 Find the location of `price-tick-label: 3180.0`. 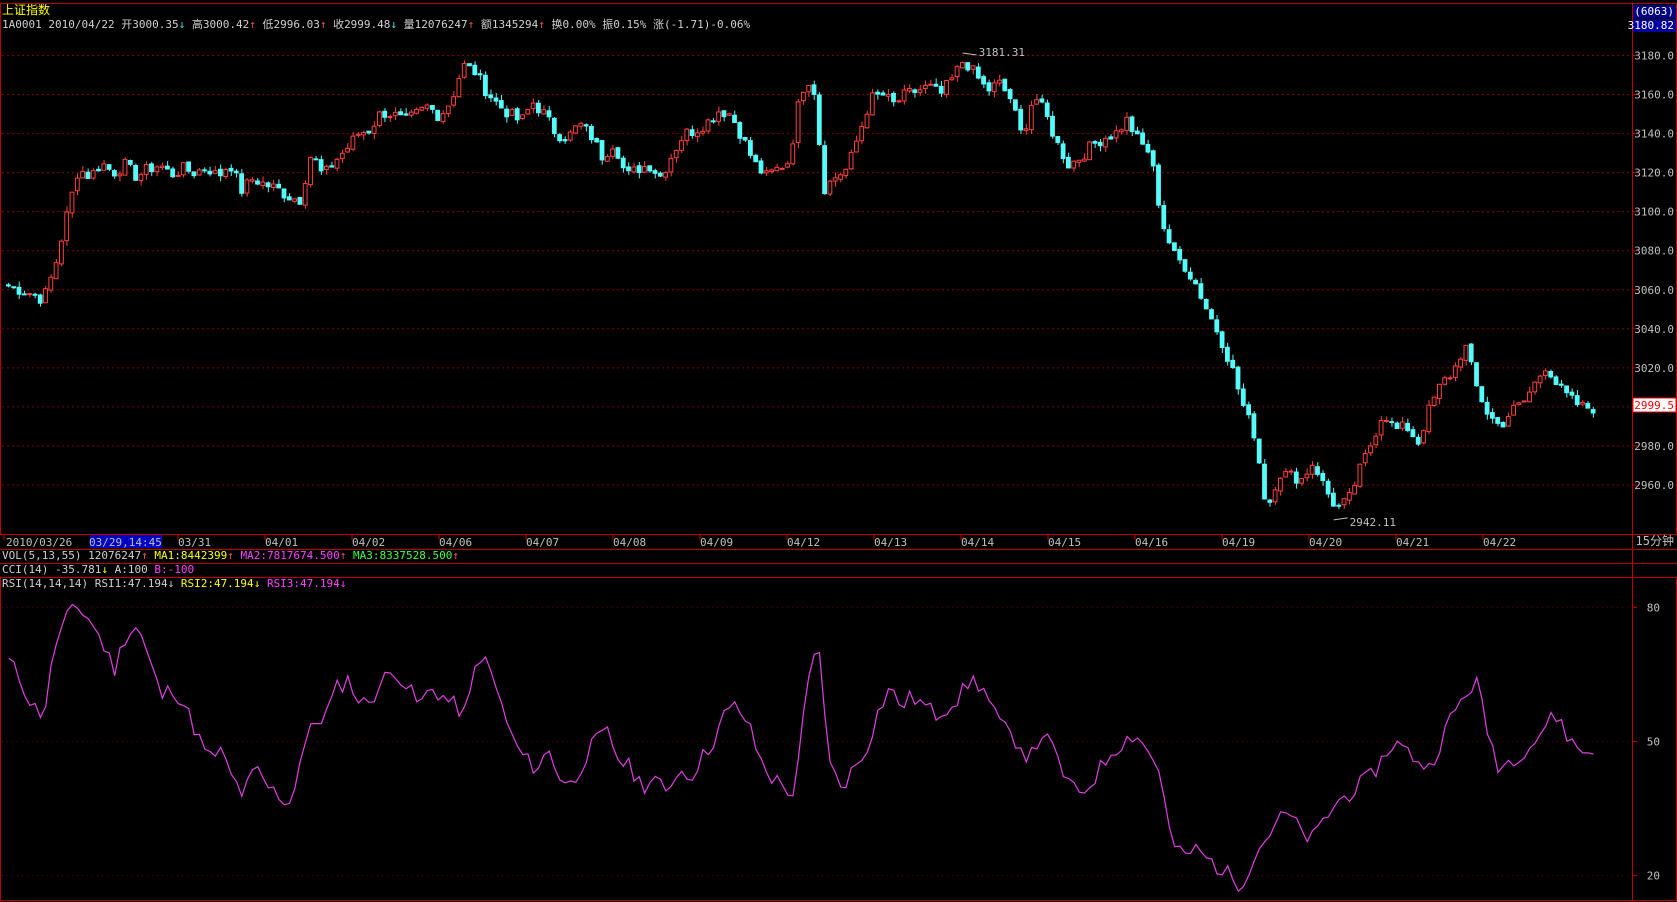

price-tick-label: 3180.0 is located at coordinates (1654, 56).